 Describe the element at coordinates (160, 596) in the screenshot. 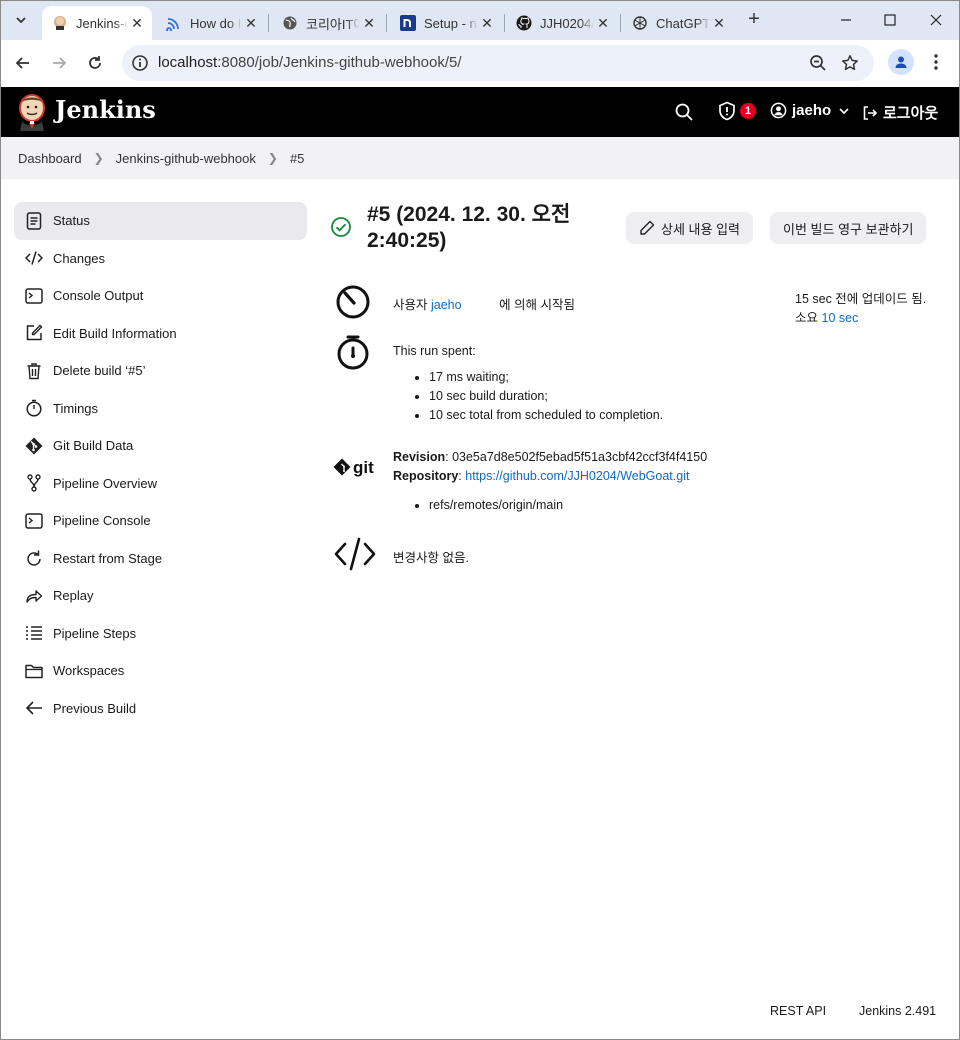

I see `sidebar-item-replay: Replay` at that location.